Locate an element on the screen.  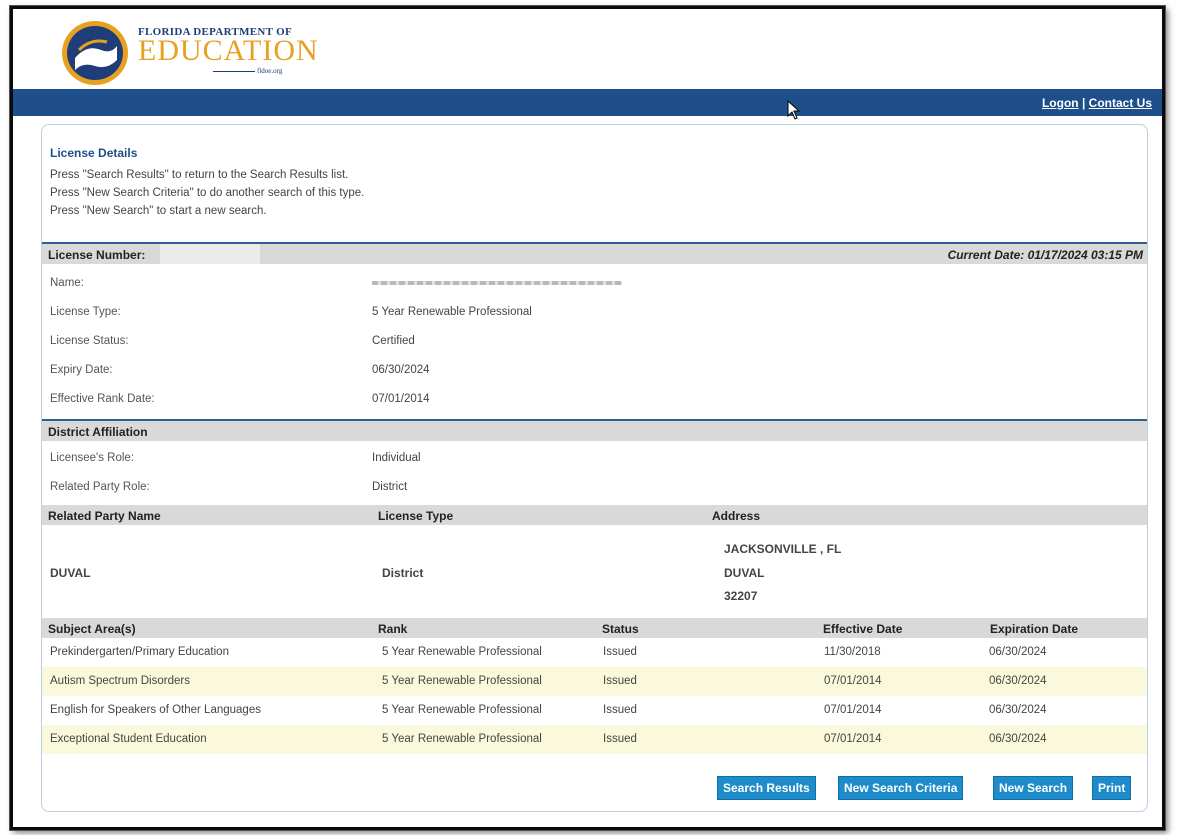
fldoe-logo-icon is located at coordinates (95, 53).